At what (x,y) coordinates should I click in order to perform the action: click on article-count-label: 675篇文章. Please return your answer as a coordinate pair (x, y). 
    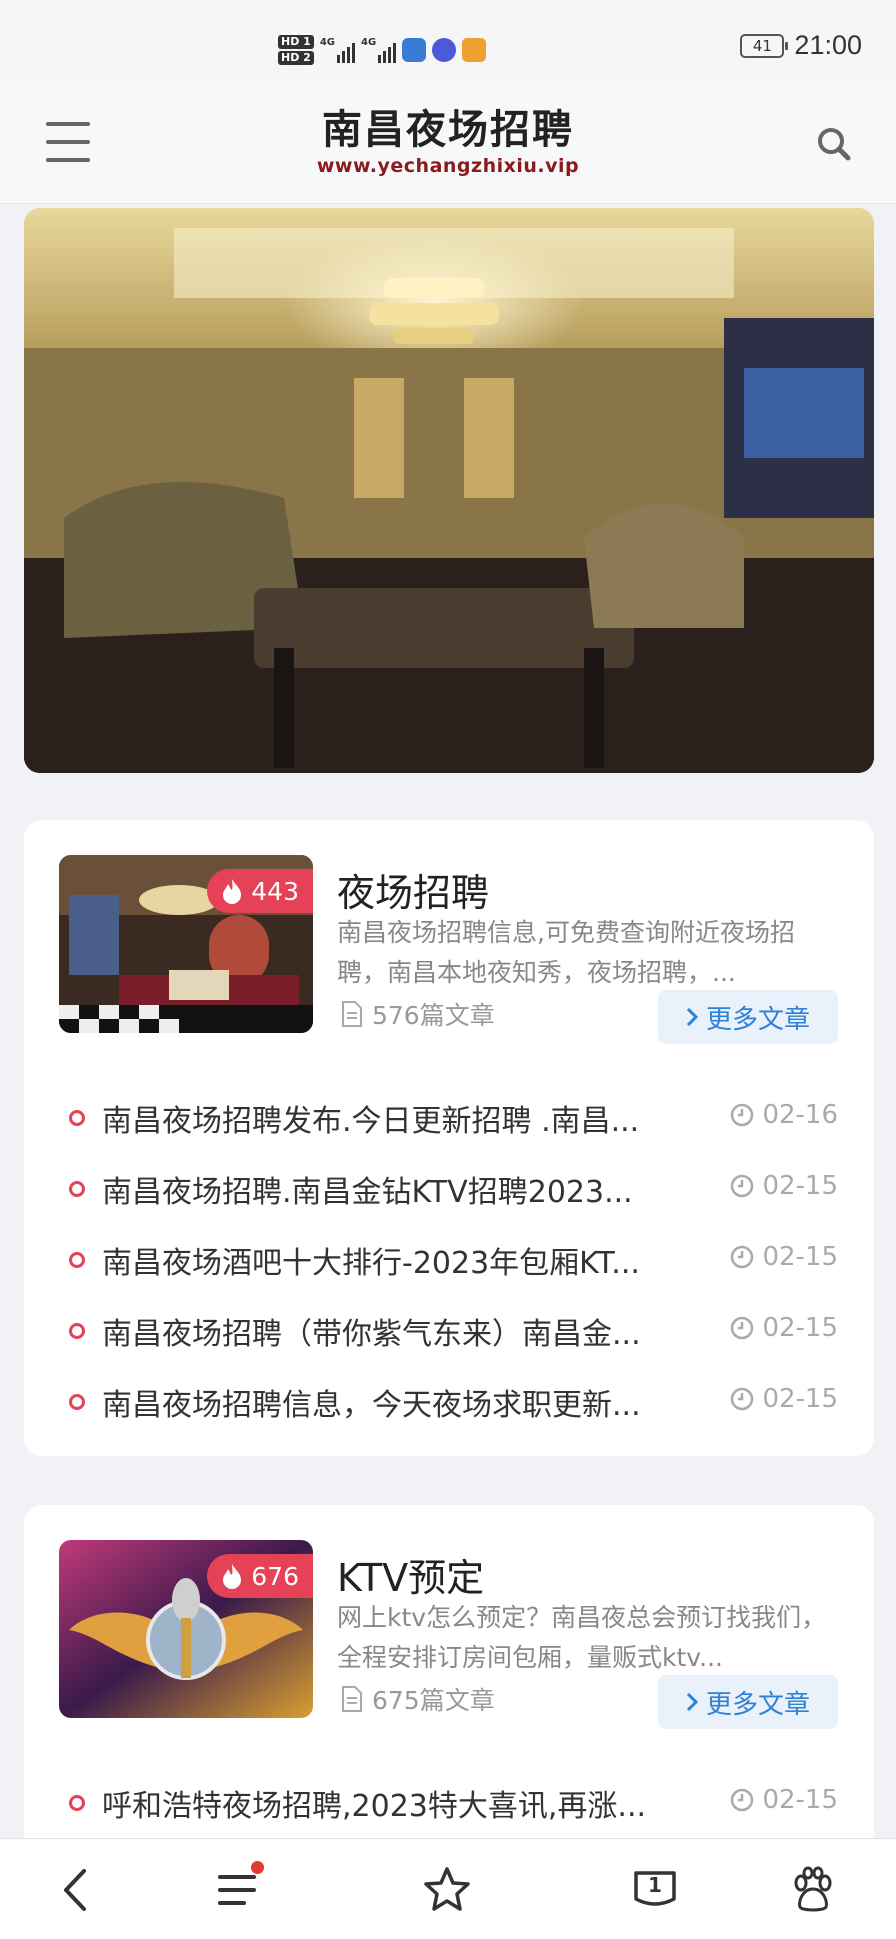
    Looking at the image, I should click on (433, 1700).